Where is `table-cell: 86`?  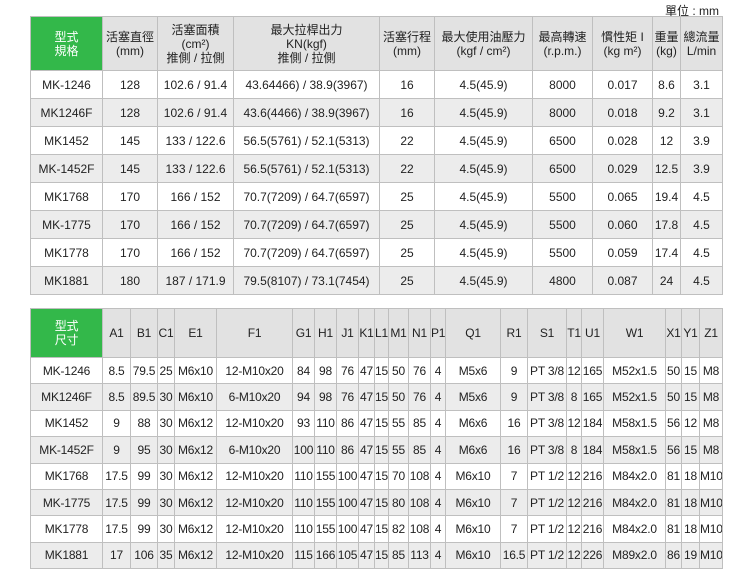 table-cell: 86 is located at coordinates (347, 450).